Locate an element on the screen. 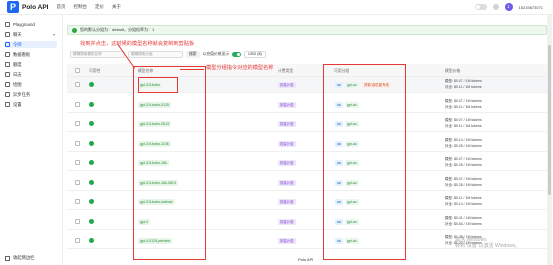 The image size is (553, 265). sidebar-item-logs: 日志 is located at coordinates (31, 74).